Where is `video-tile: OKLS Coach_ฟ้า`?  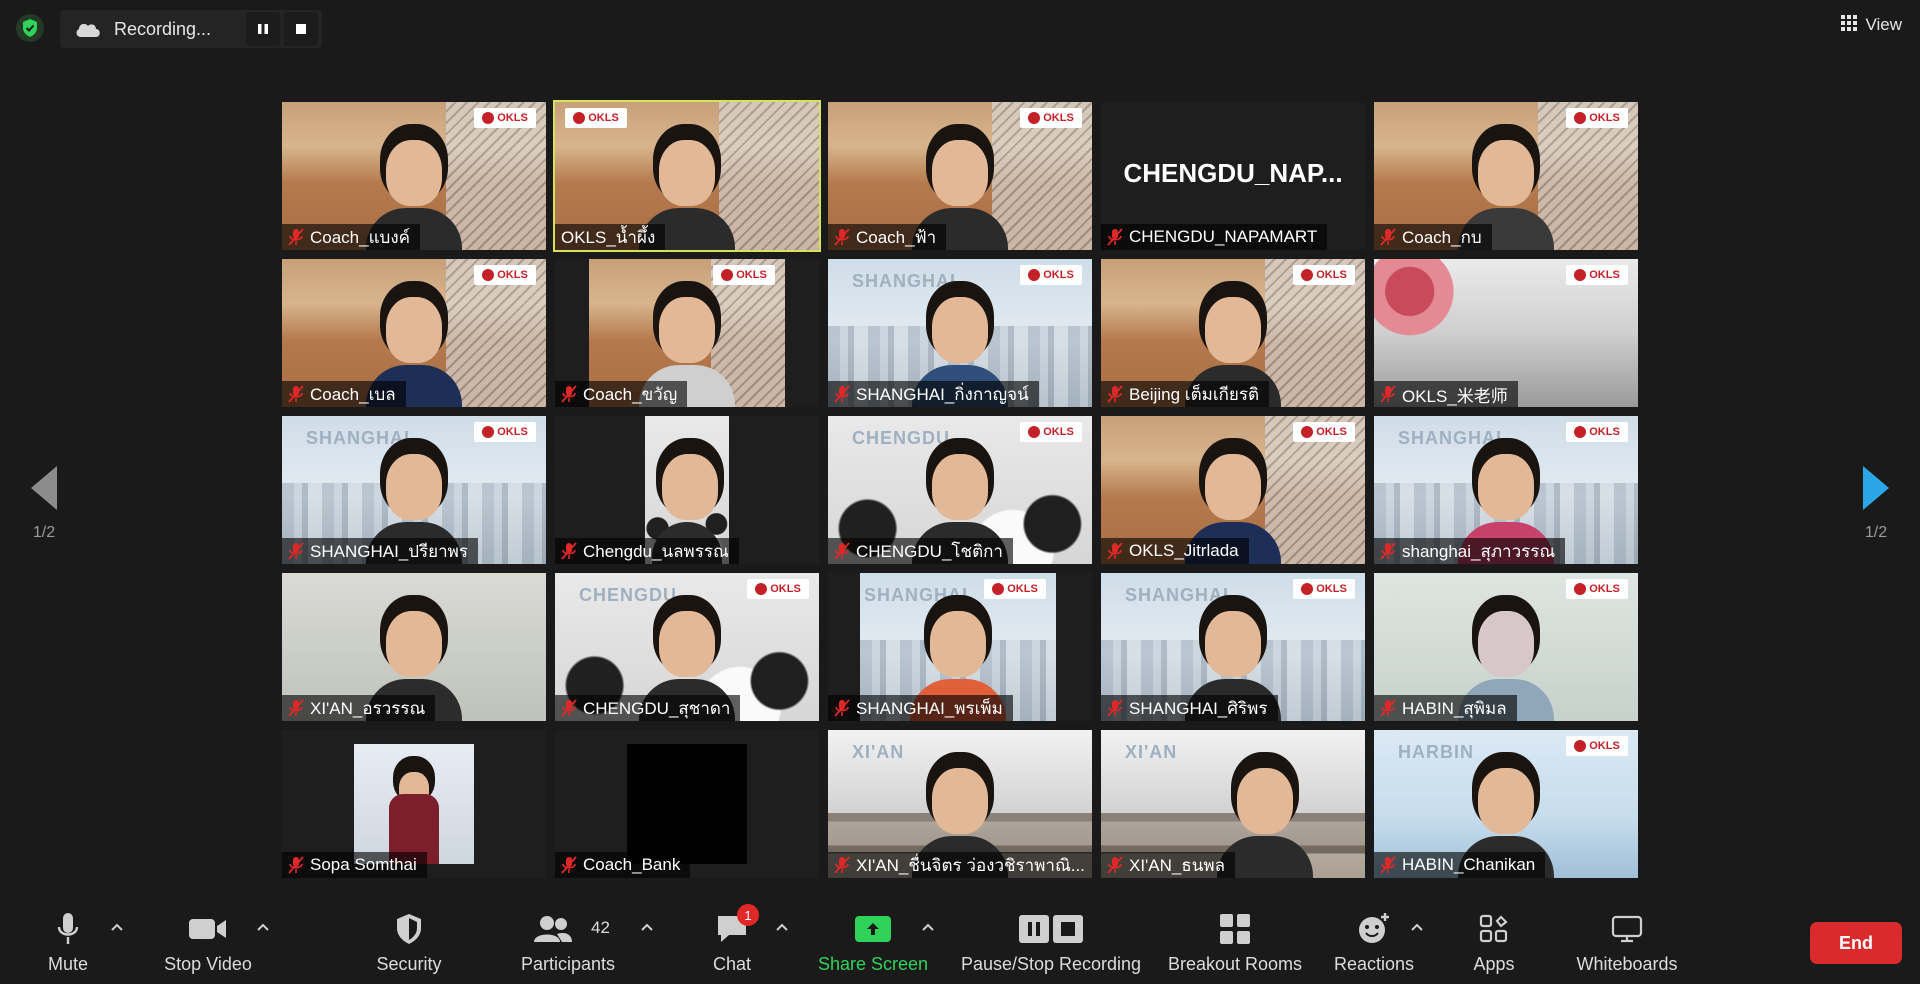 video-tile: OKLS Coach_ฟ้า is located at coordinates (960, 176).